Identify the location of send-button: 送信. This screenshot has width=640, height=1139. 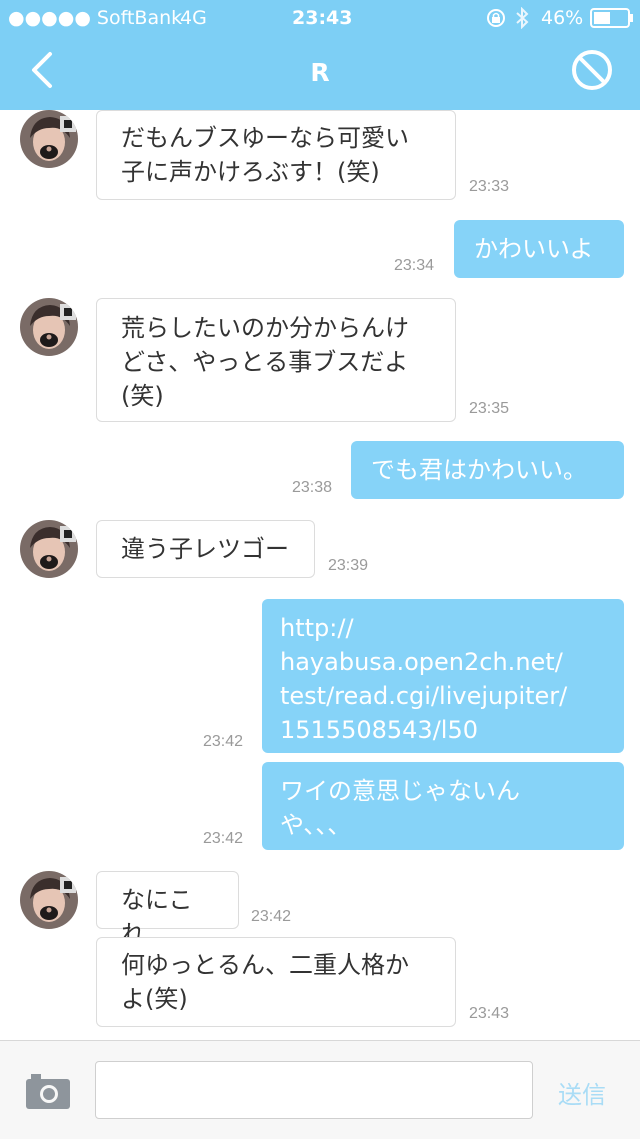
(582, 1092).